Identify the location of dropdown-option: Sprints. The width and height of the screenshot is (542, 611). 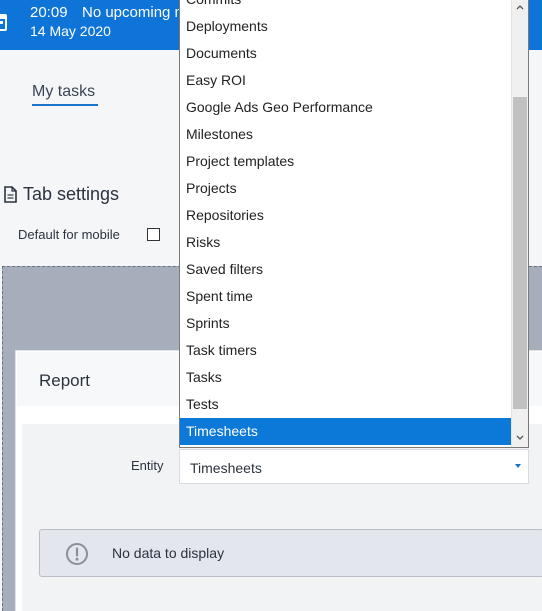
(346, 323).